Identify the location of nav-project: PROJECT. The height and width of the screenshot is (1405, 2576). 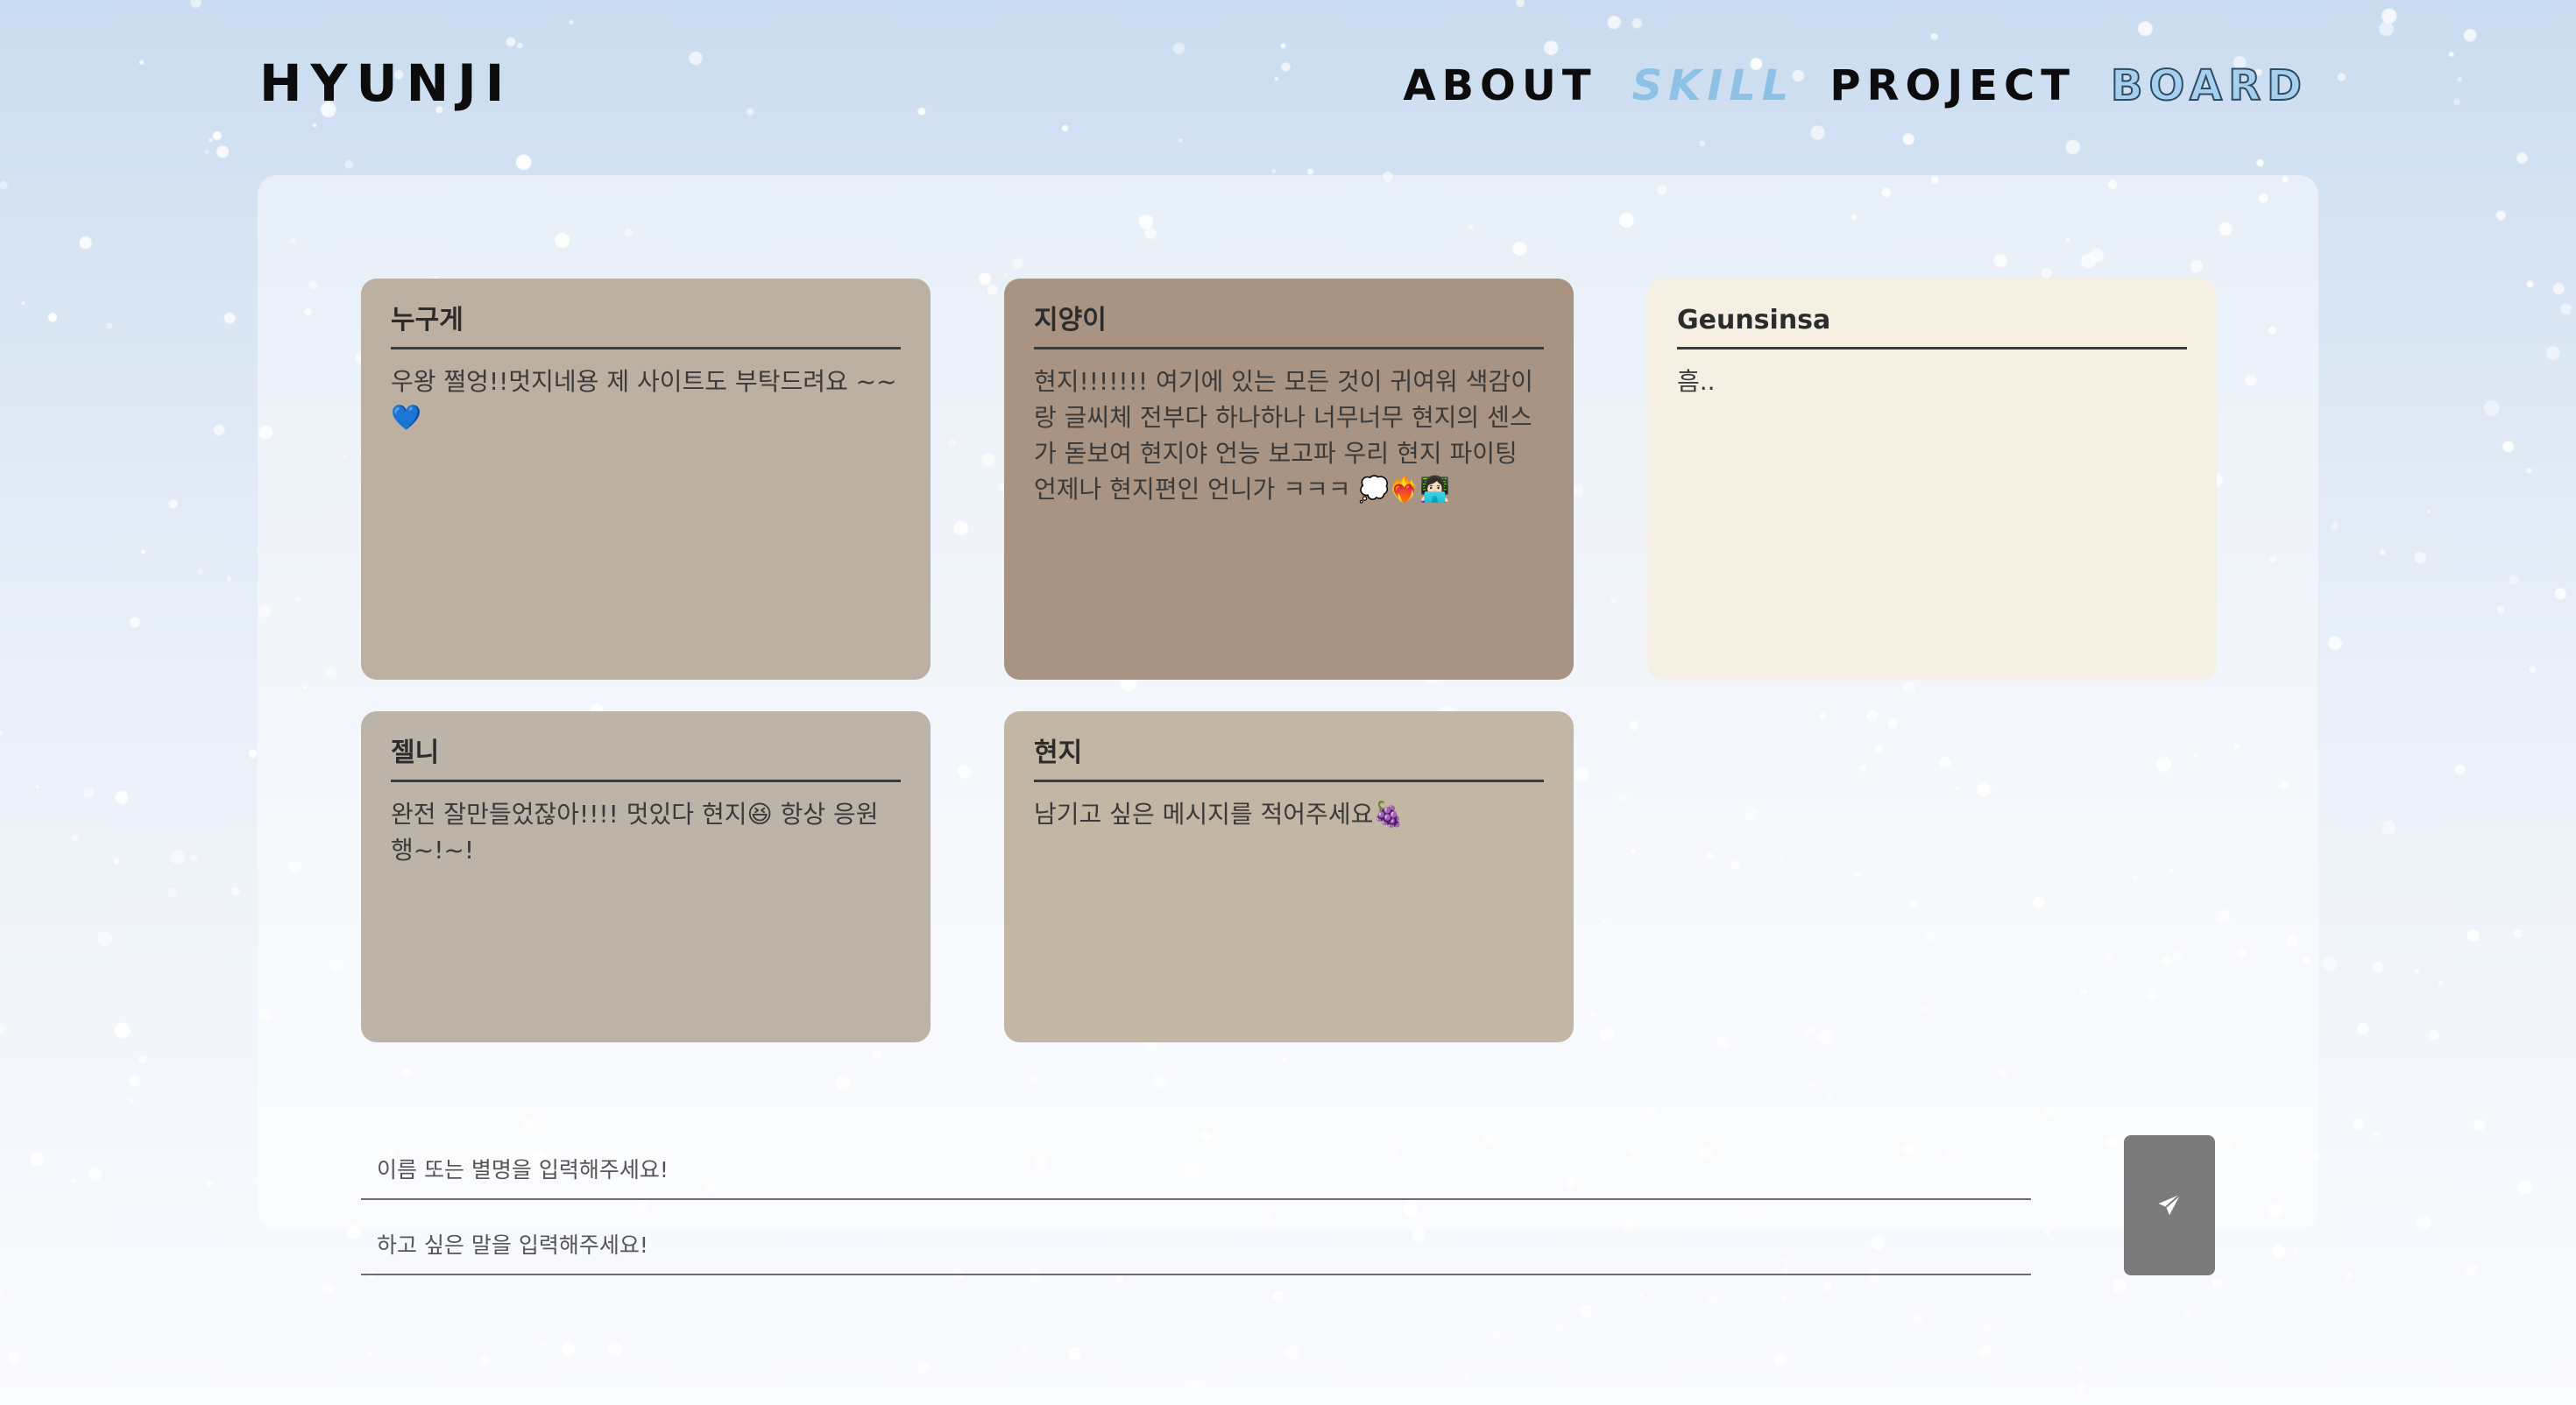
(1952, 86).